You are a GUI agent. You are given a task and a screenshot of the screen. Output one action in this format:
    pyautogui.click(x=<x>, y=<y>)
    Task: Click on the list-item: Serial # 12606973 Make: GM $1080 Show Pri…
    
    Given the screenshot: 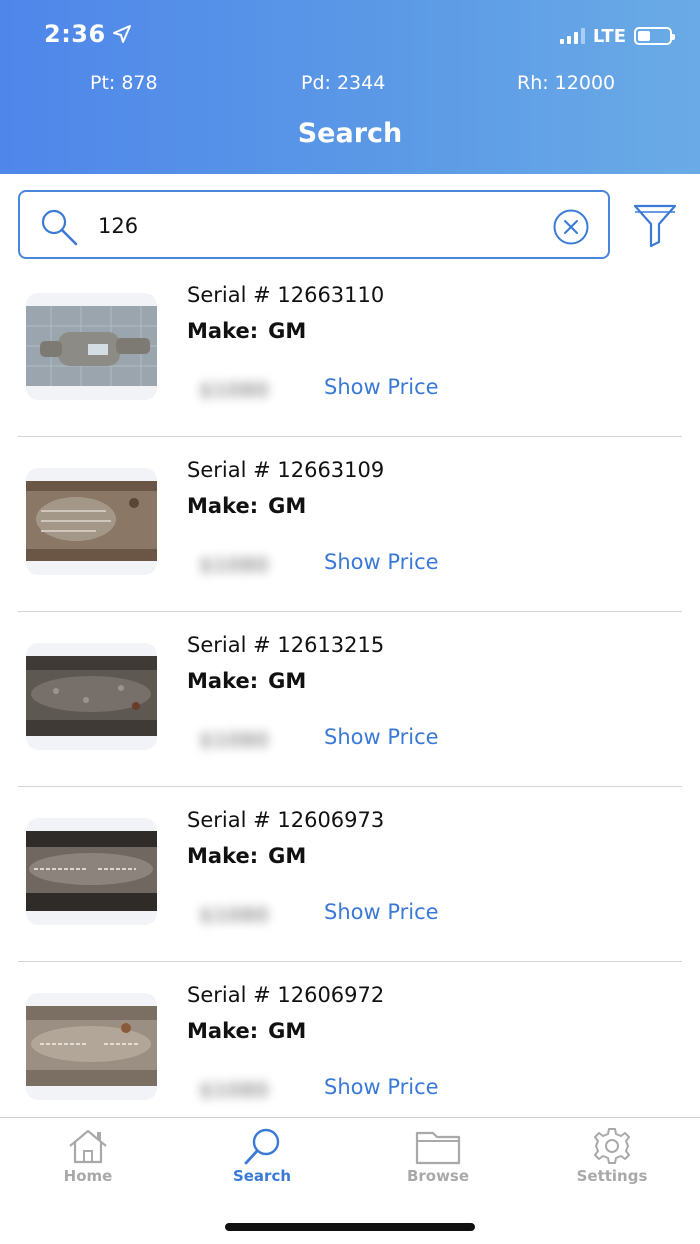 What is the action you would take?
    pyautogui.click(x=350, y=874)
    